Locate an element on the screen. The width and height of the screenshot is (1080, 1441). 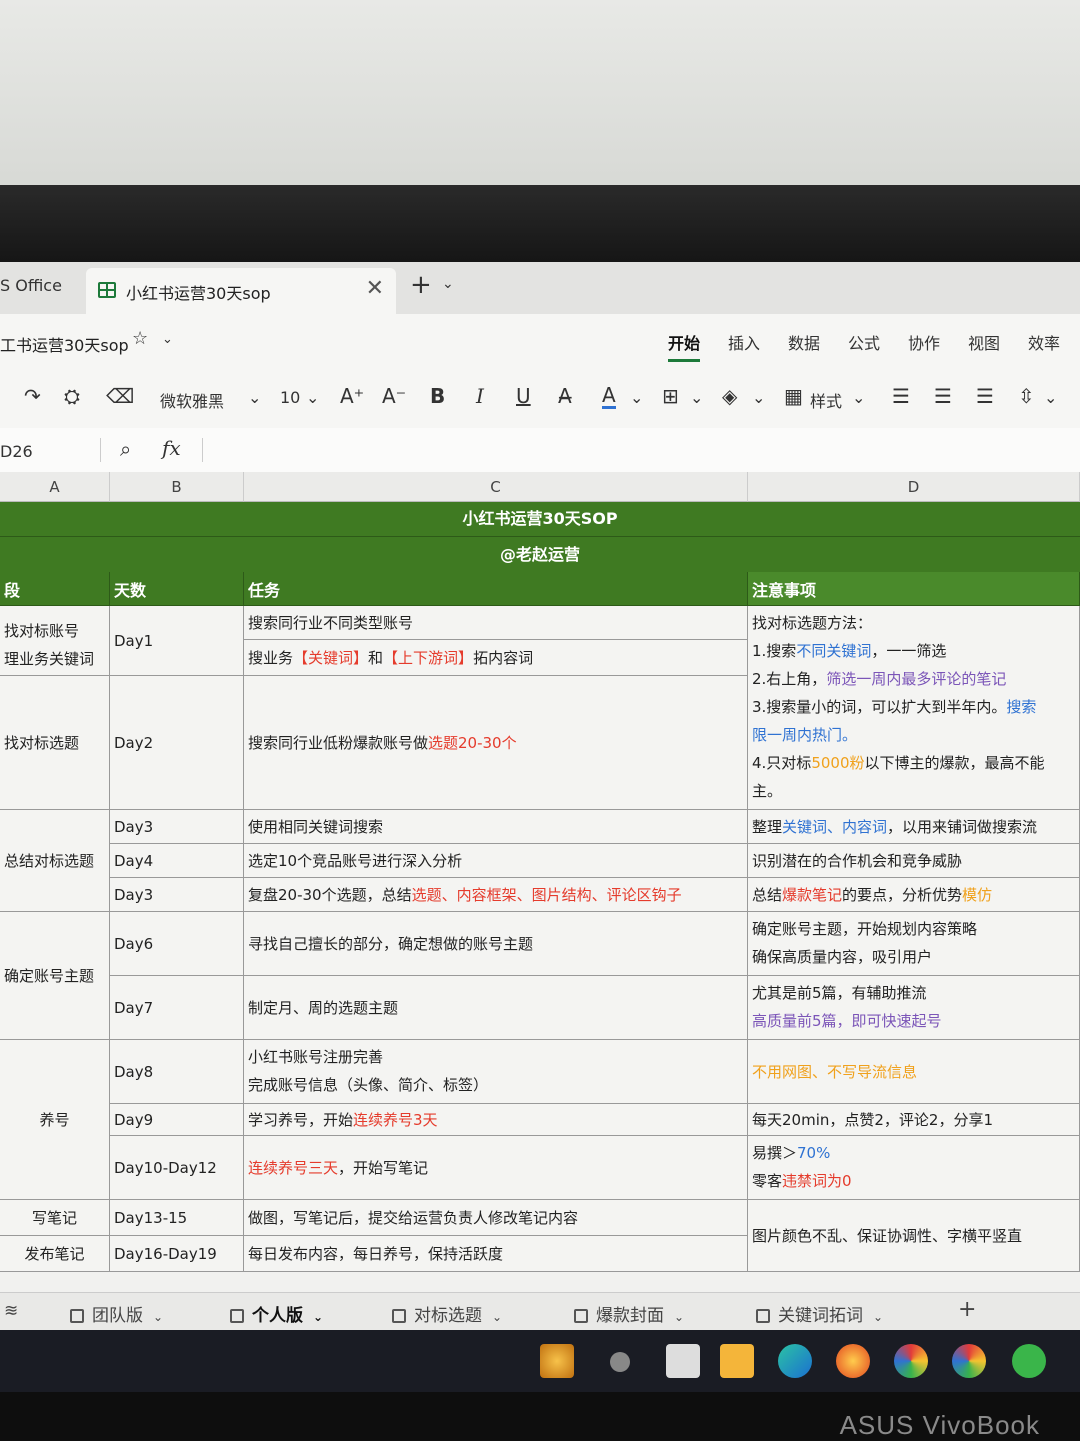
close-icon: ✕ is located at coordinates (375, 288).